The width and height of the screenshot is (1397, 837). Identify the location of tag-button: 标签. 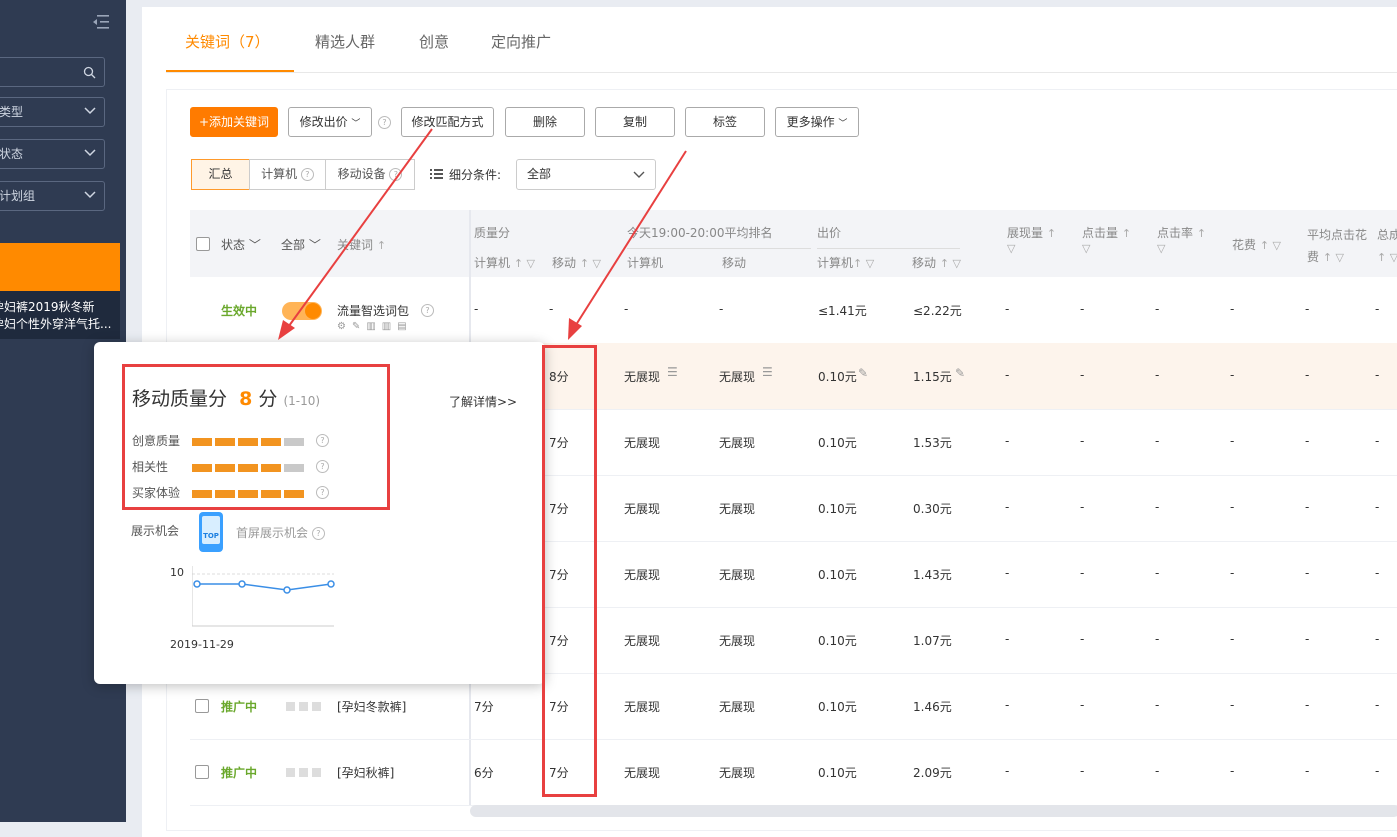
(725, 122).